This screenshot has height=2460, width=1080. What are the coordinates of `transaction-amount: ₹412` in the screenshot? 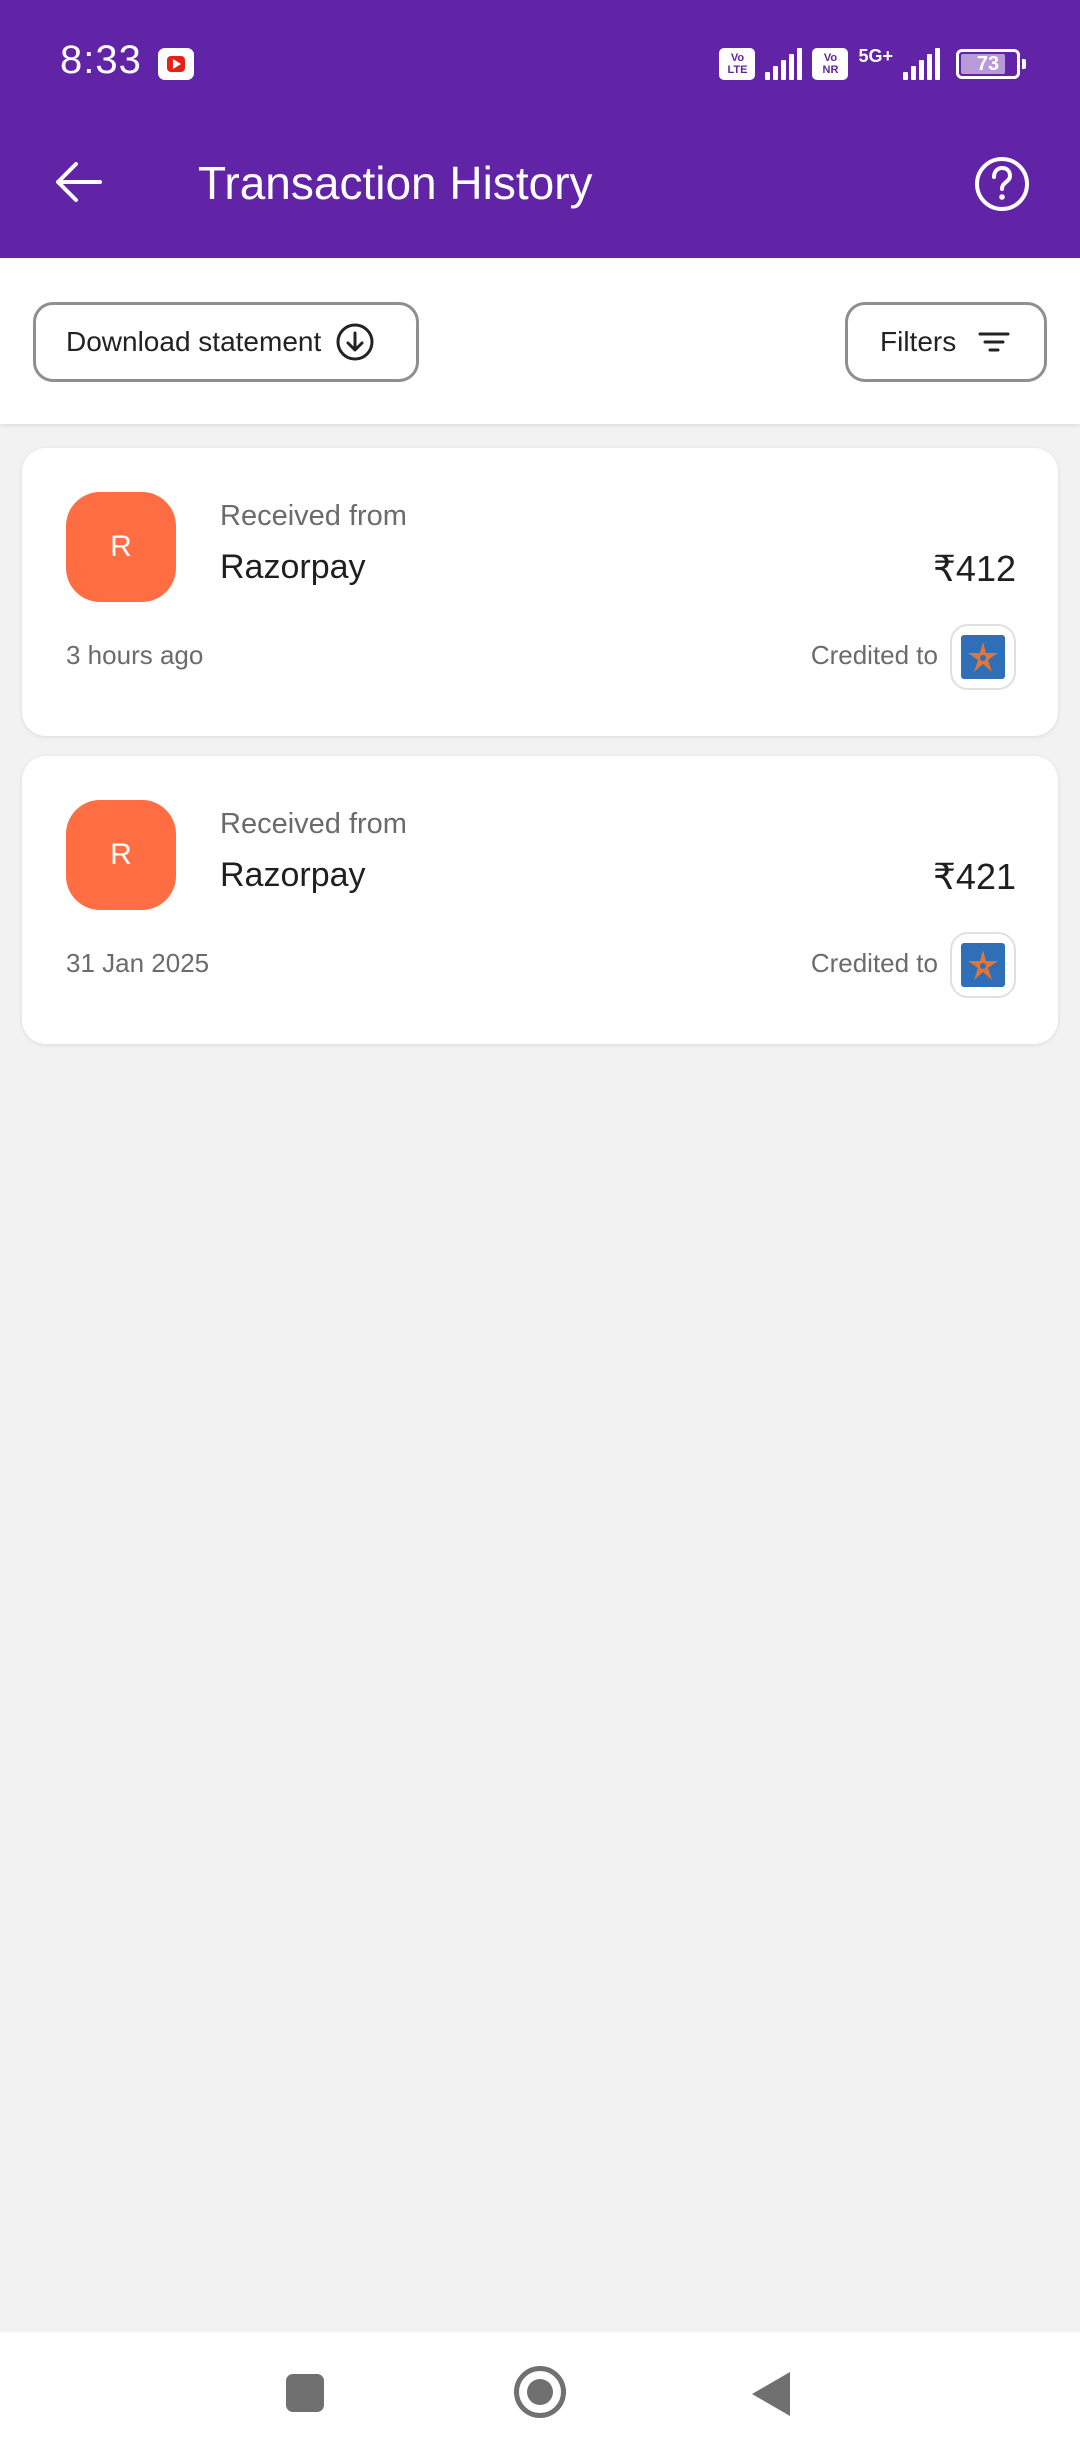 It's located at (974, 568).